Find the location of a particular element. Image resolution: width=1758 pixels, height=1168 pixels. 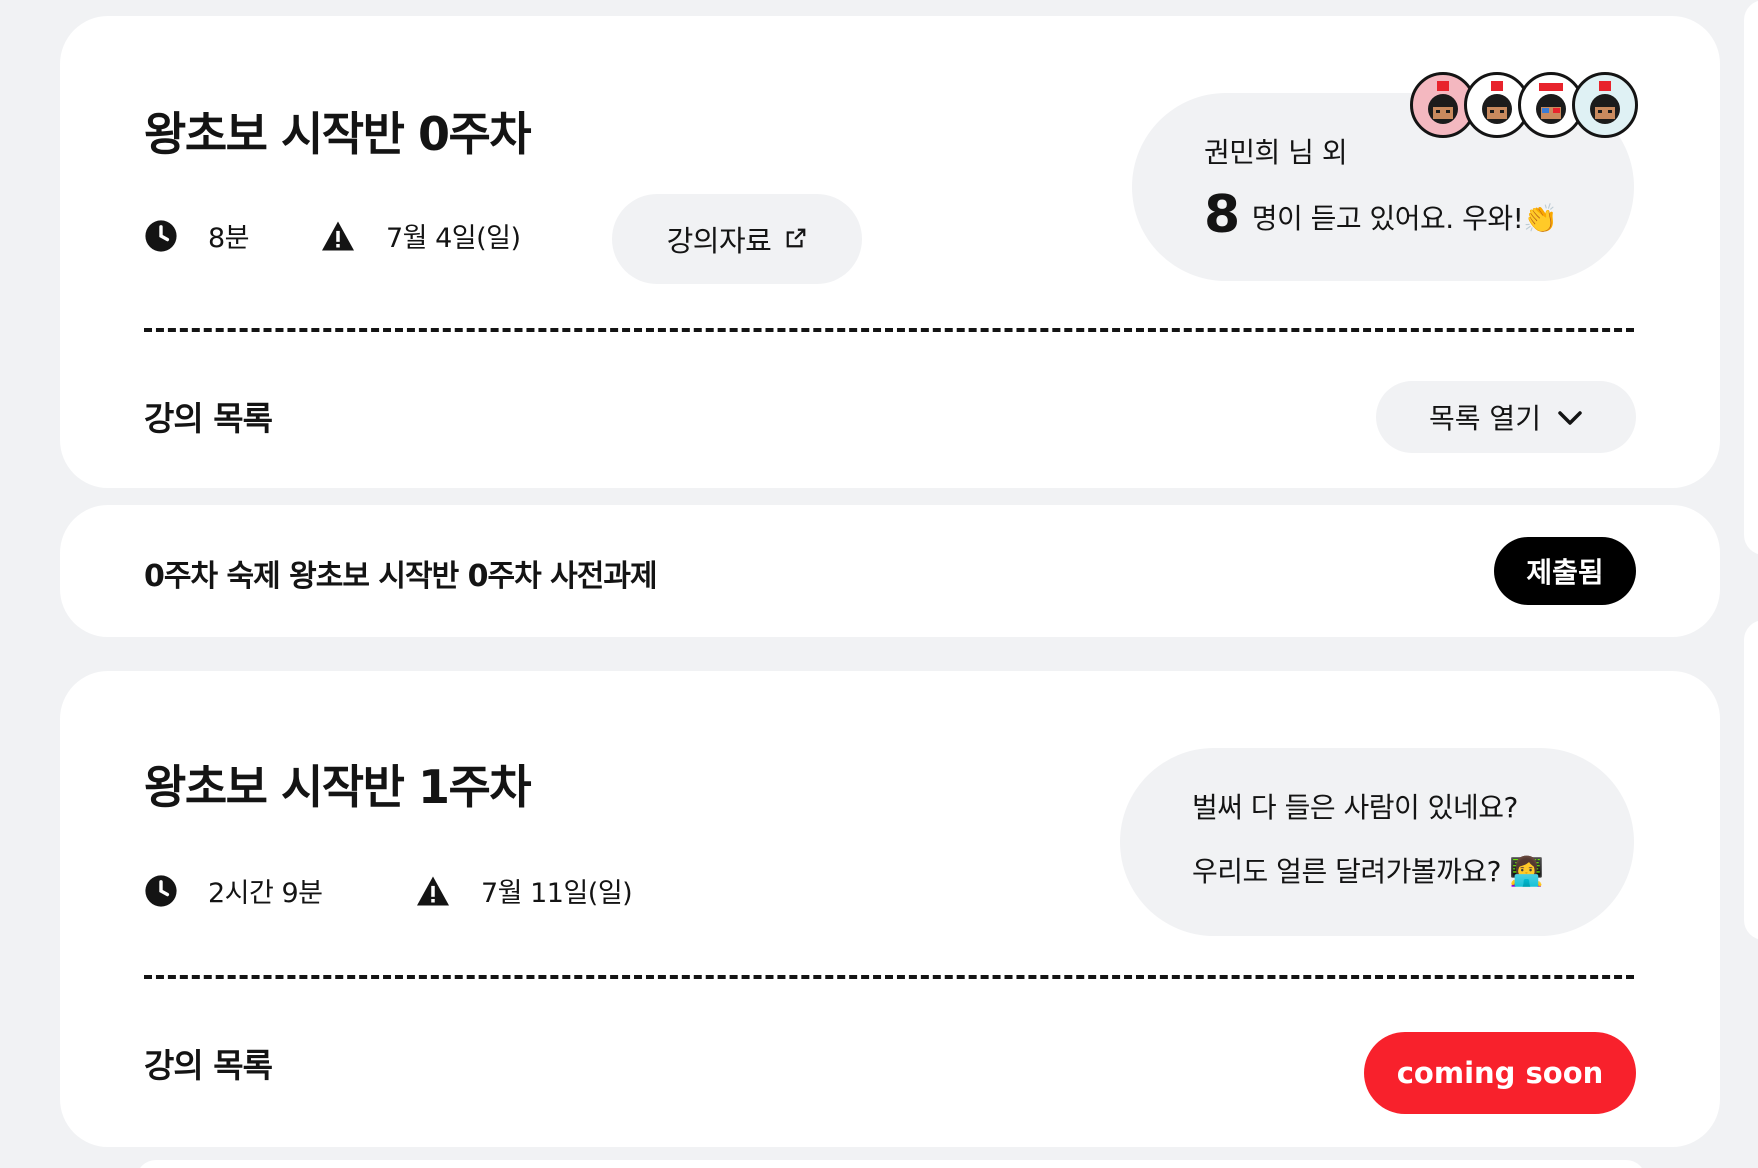

next-week-card is located at coordinates (891, 1164).